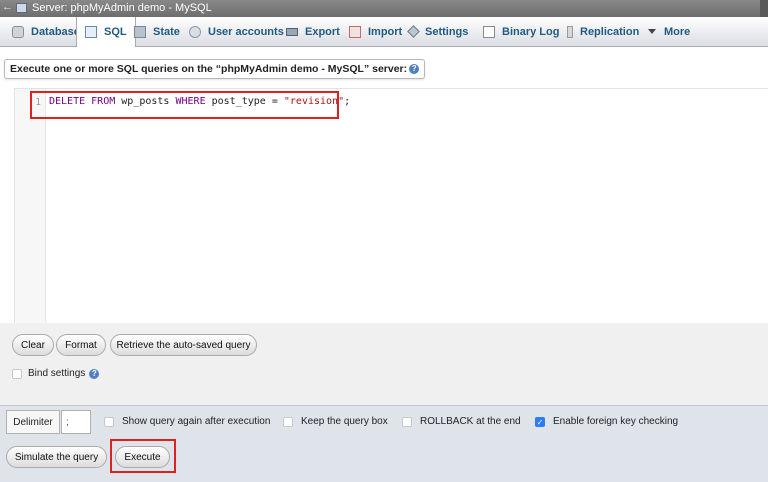  I want to click on sql-icon, so click(91, 32).